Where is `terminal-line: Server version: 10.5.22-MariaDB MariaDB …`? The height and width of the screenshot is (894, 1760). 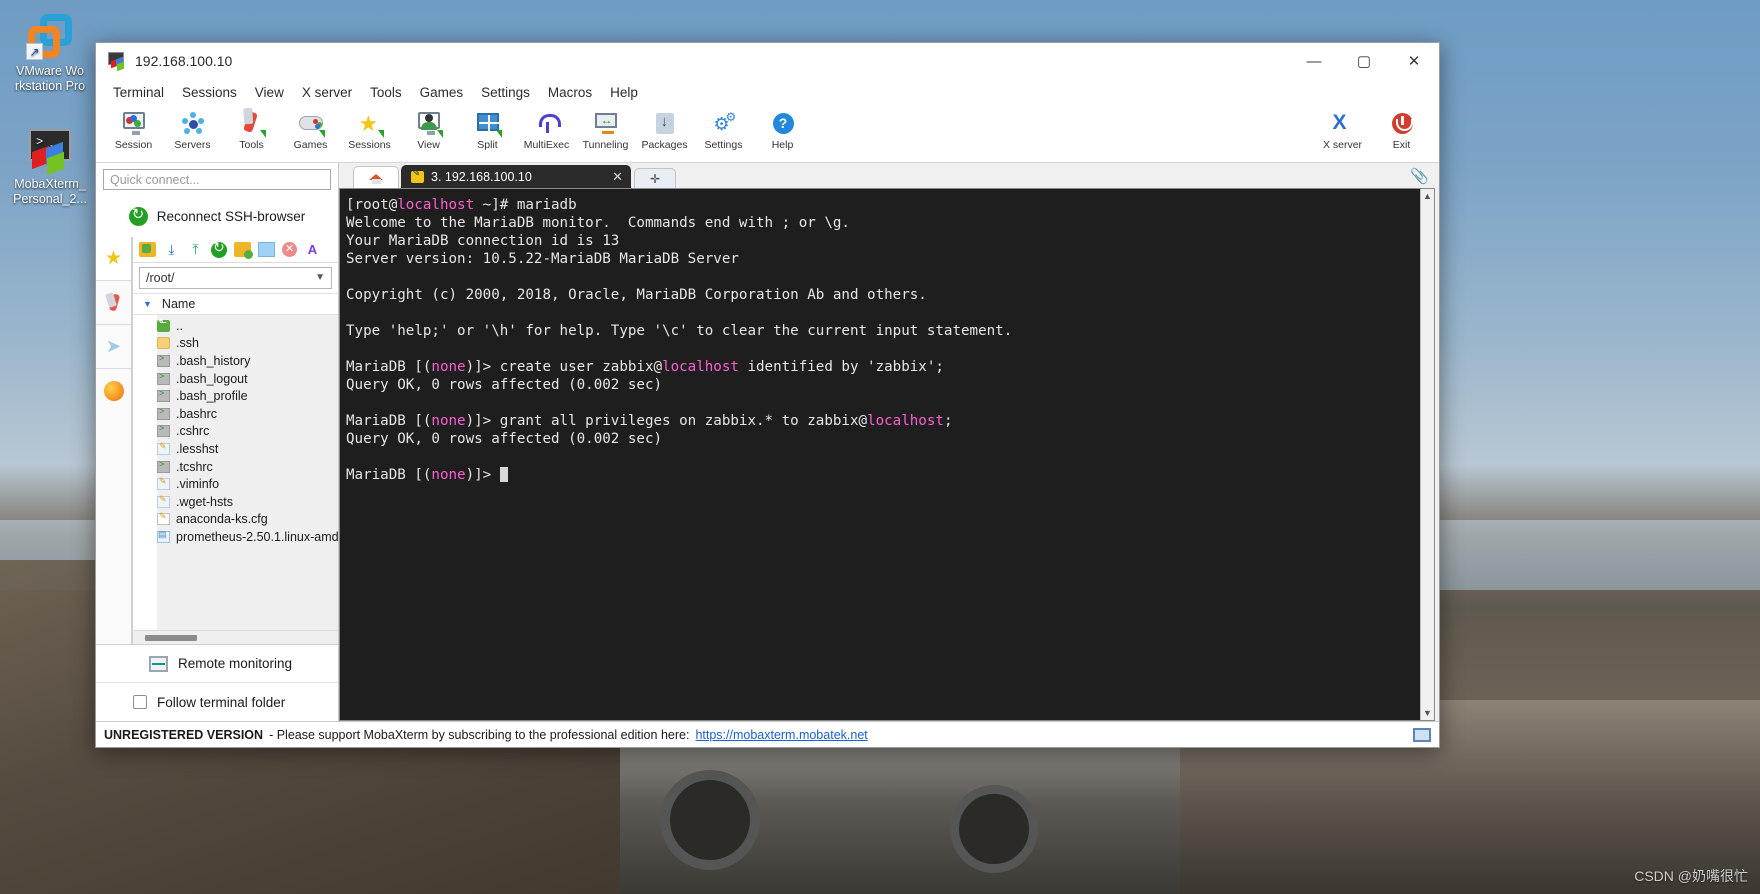 terminal-line: Server version: 10.5.22-MariaDB MariaDB … is located at coordinates (883, 259).